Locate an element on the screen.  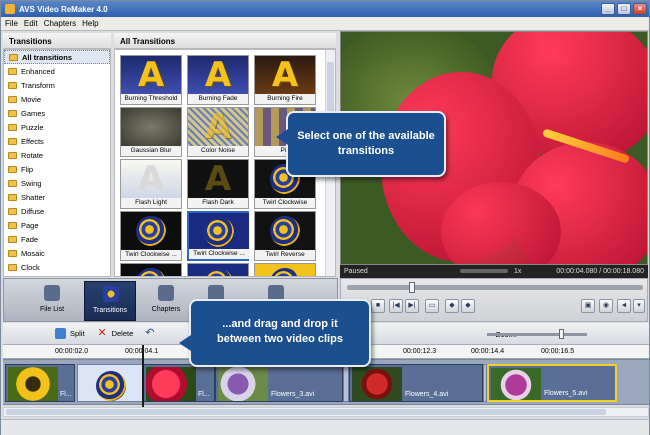
ruler-label: 00:00:16.5 is located at coordinates (558, 351).